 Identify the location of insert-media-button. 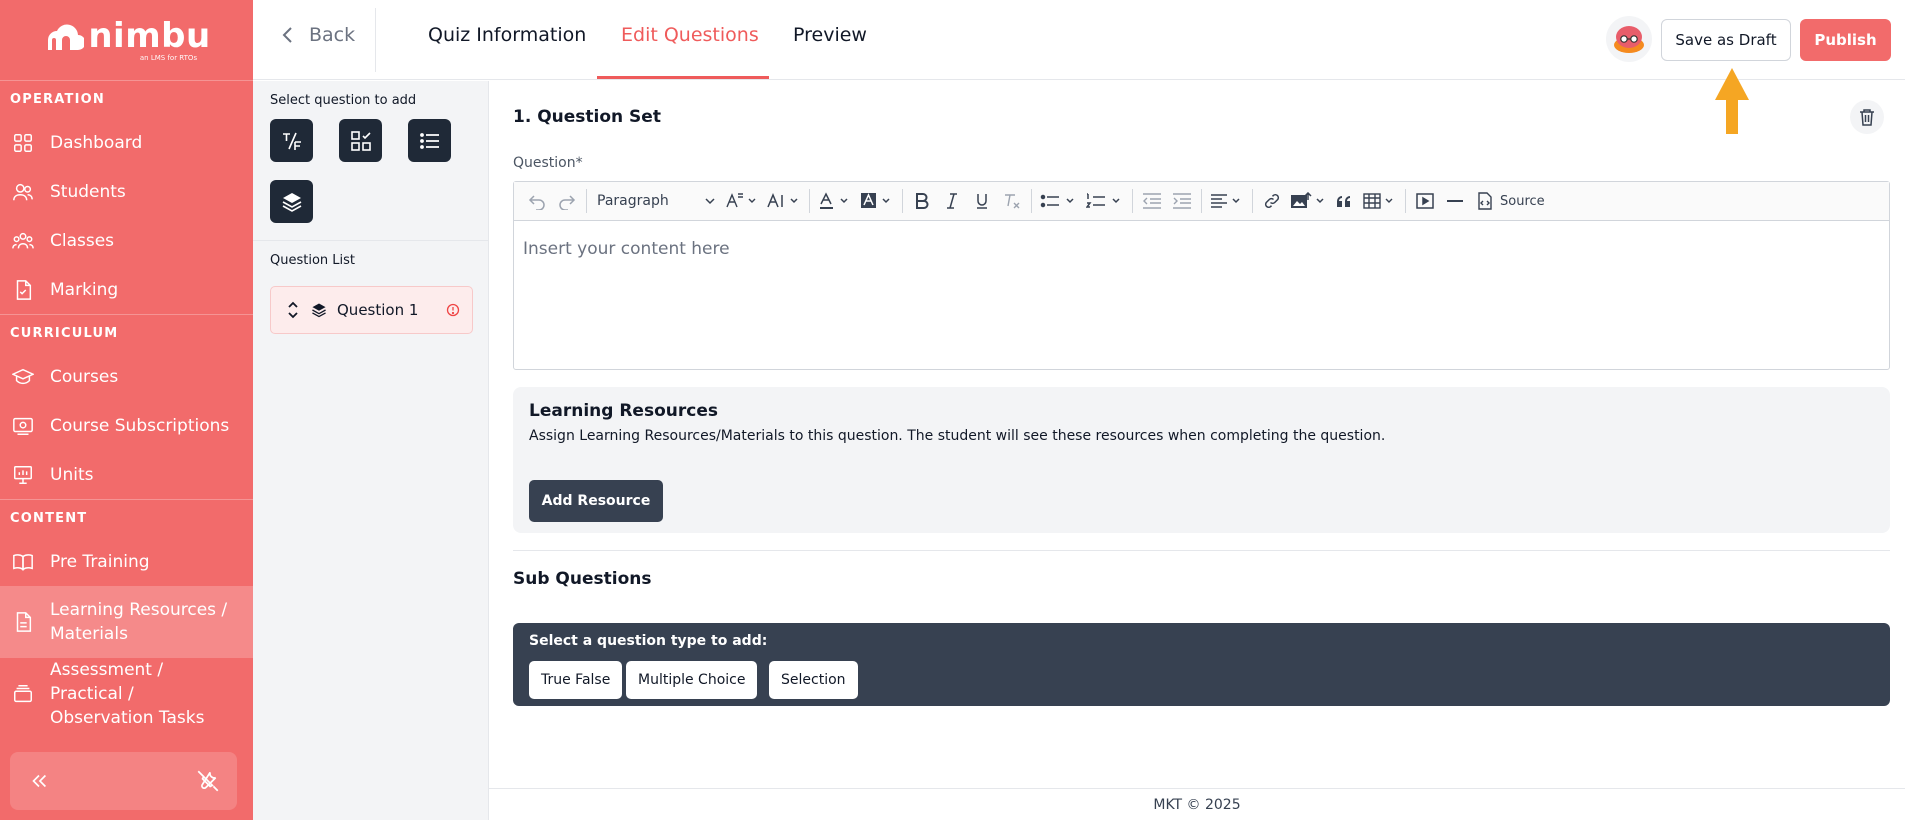
(1425, 201).